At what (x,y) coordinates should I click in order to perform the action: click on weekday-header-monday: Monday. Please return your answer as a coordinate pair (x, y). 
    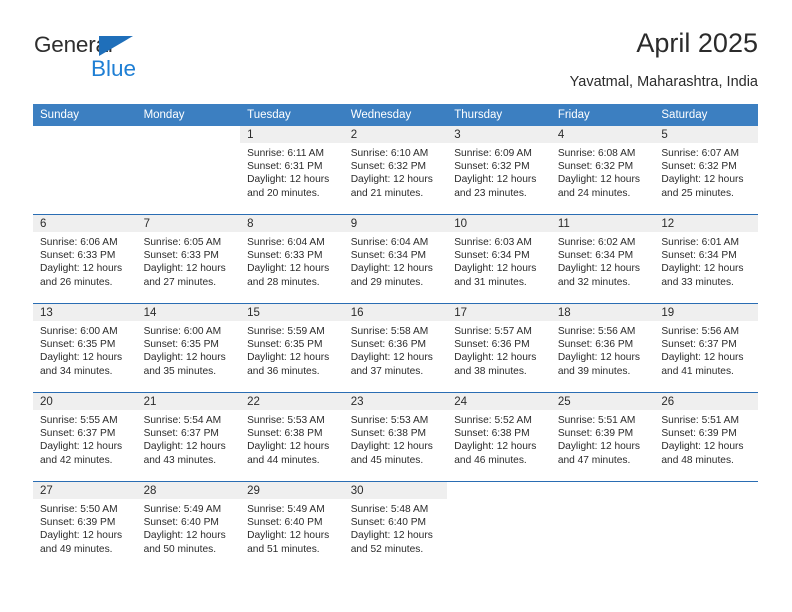
    Looking at the image, I should click on (188, 115).